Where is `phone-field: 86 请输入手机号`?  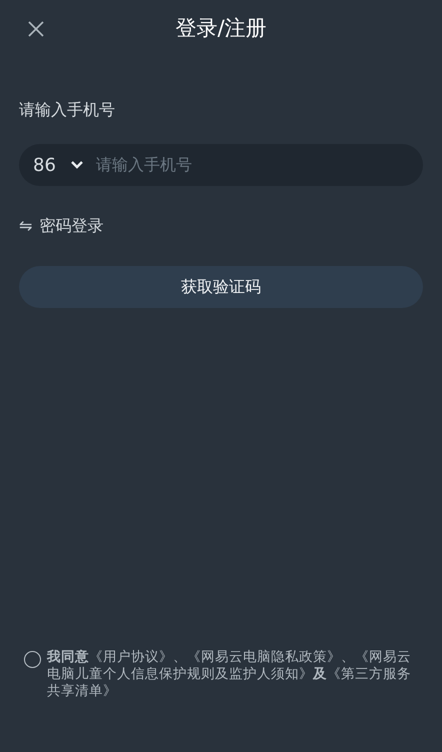
phone-field: 86 请输入手机号 is located at coordinates (221, 165).